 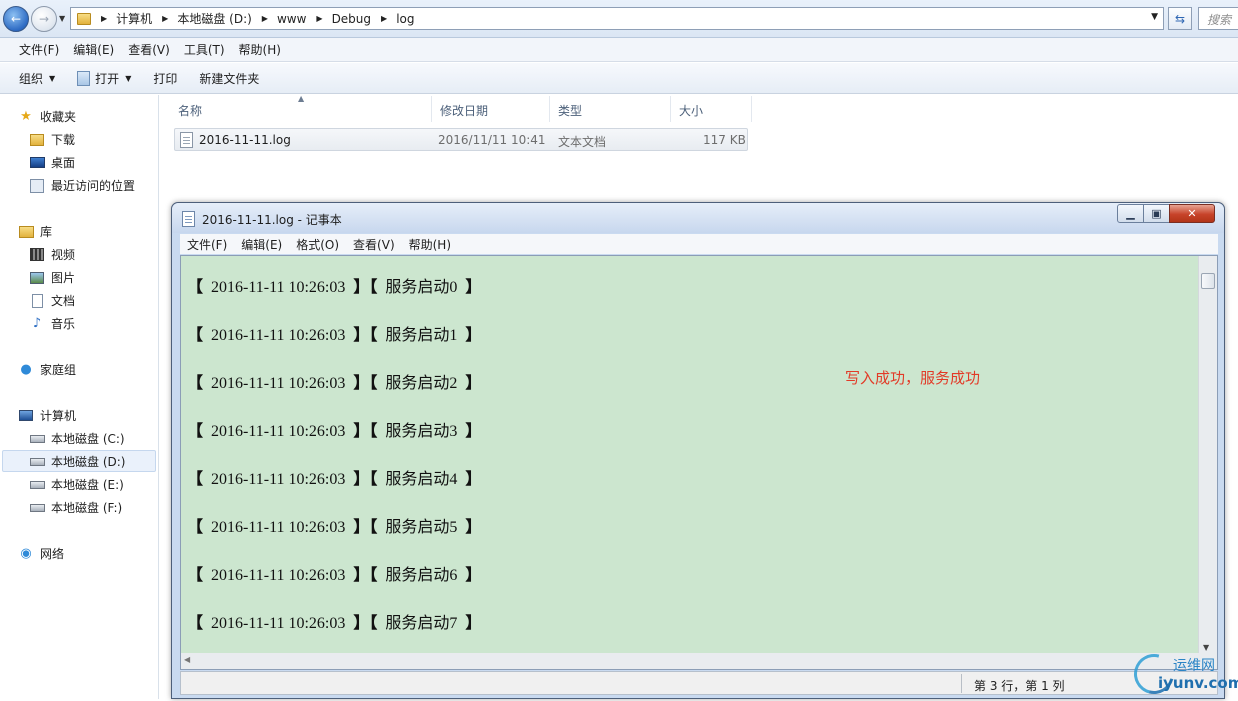 I want to click on file-list-header: ▲ 名称 修改日期 类型 大小, so click(x=461, y=108).